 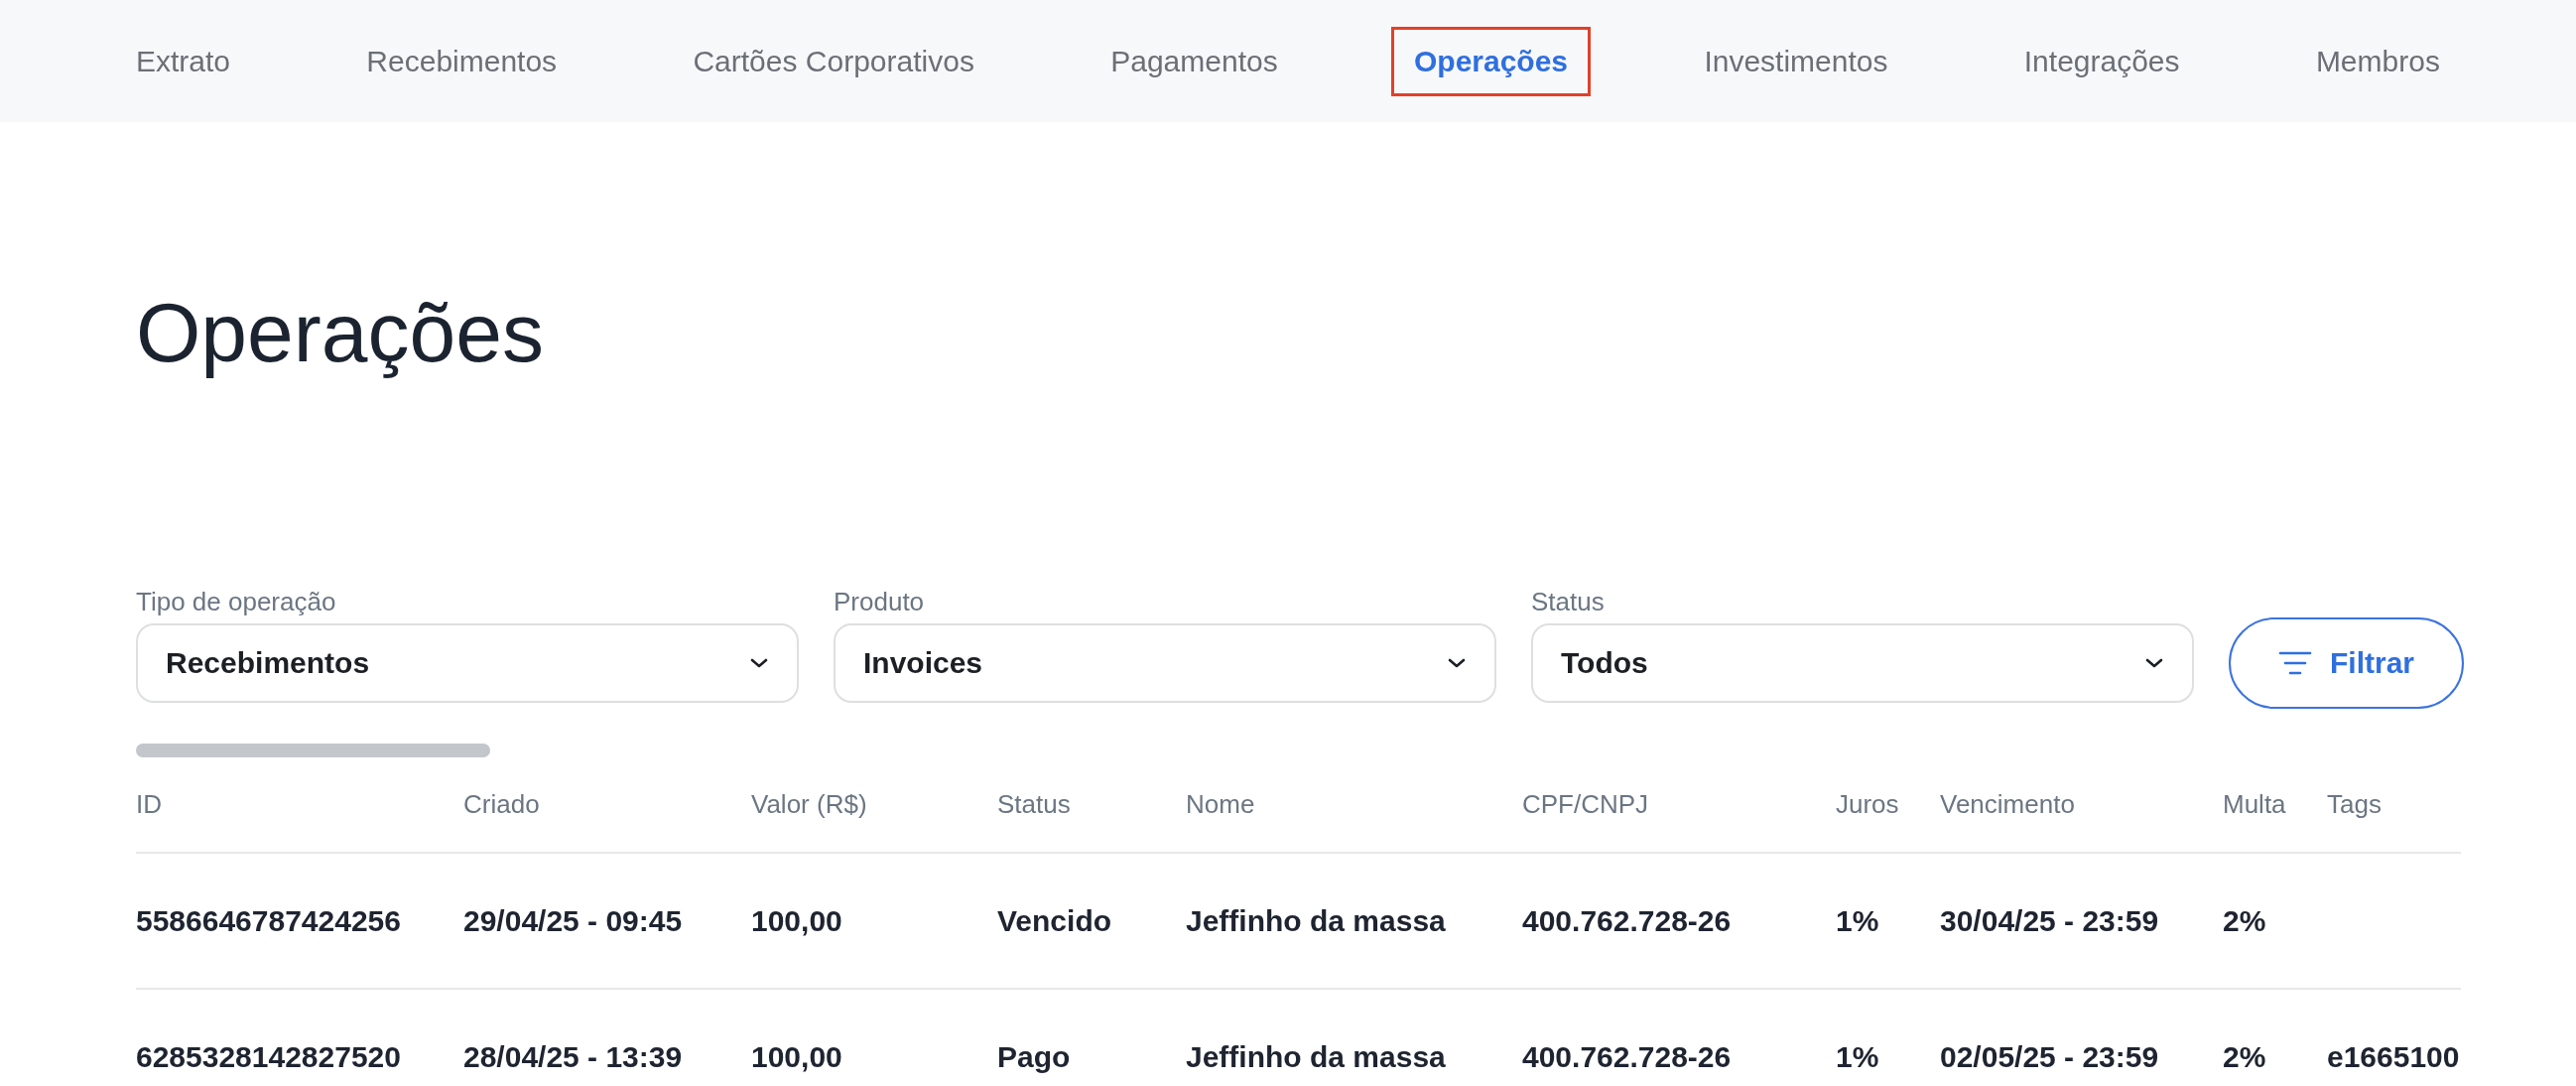 What do you see at coordinates (1868, 804) in the screenshot?
I see `column-header: Juros` at bounding box center [1868, 804].